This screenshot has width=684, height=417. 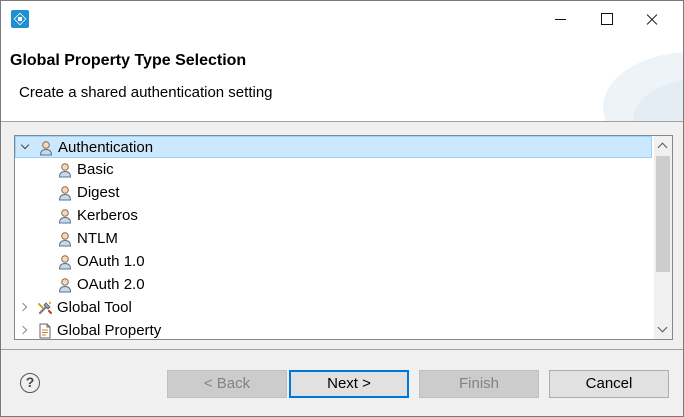 What do you see at coordinates (333, 193) in the screenshot?
I see `tree-item-digest: Digest` at bounding box center [333, 193].